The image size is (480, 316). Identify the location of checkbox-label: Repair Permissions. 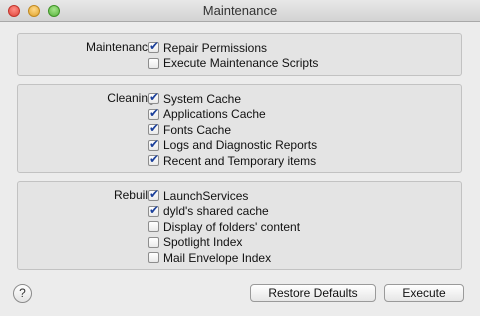
(215, 47).